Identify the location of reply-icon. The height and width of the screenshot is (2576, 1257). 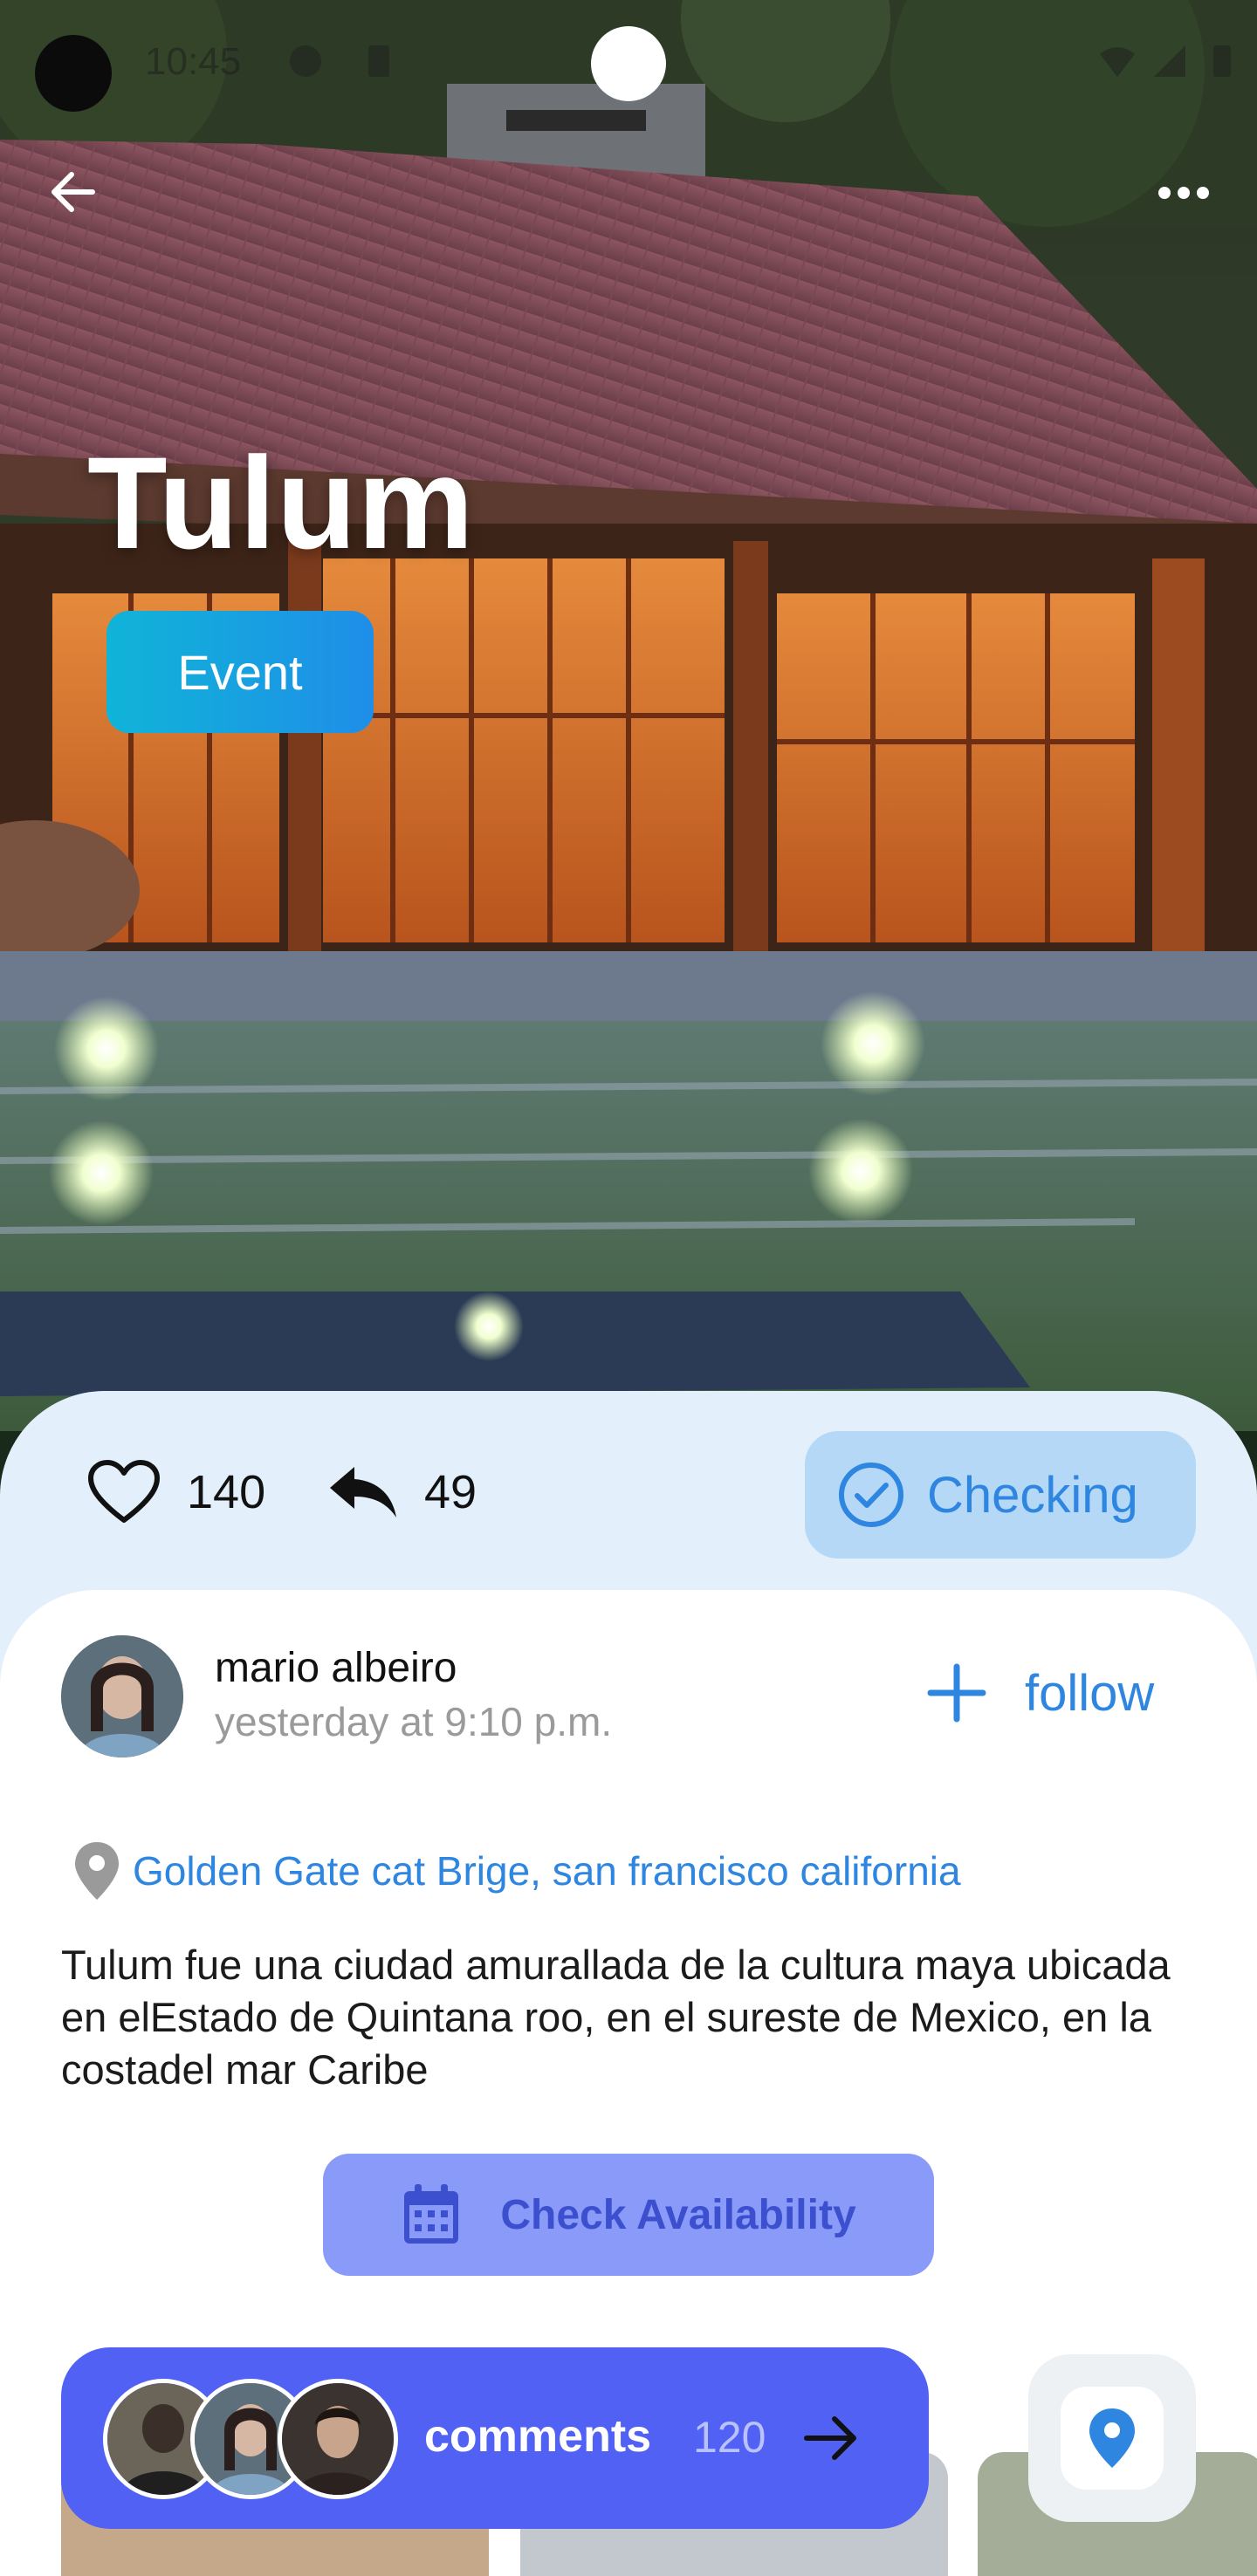
(363, 1493).